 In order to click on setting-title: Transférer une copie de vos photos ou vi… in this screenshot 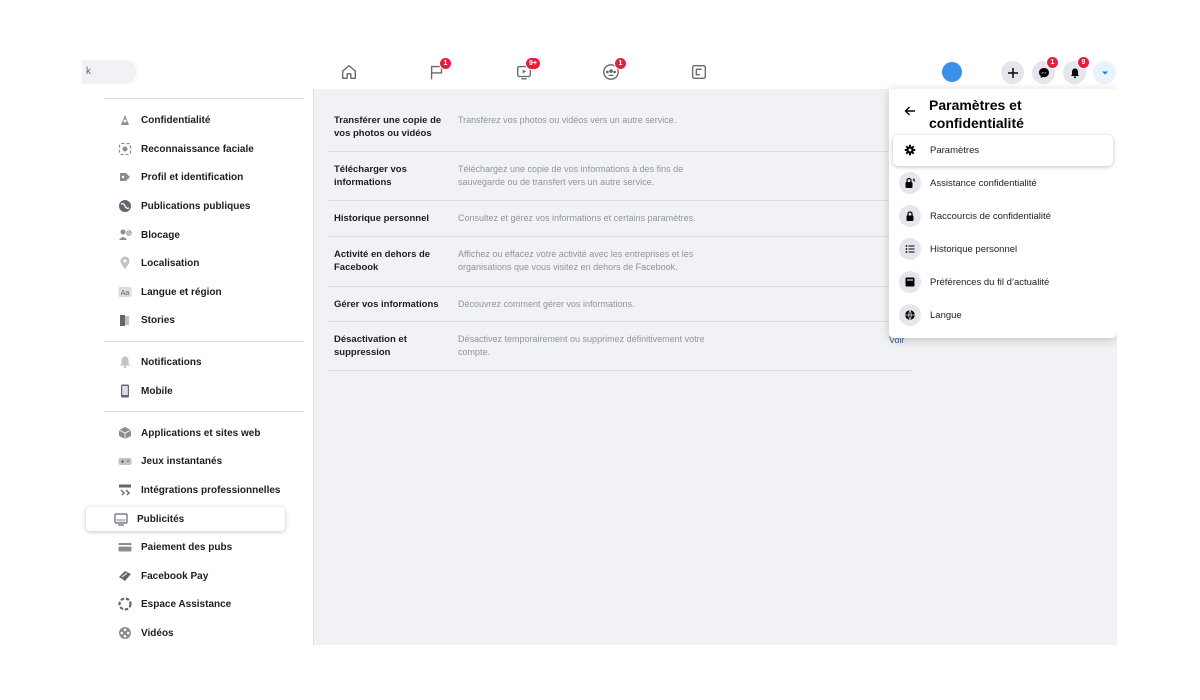, I will do `click(388, 127)`.